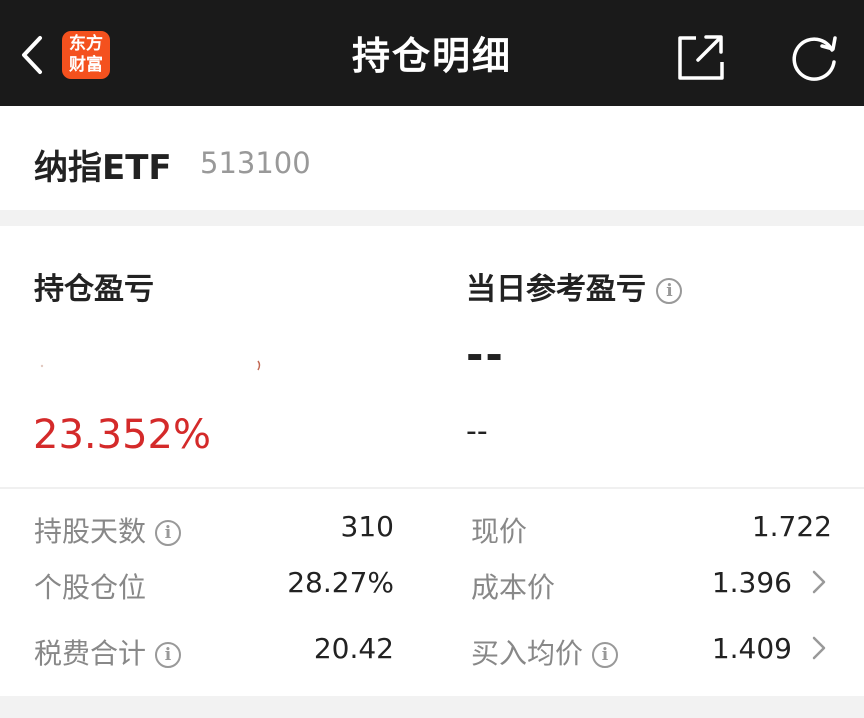  I want to click on hold-days-value: 310, so click(367, 526).